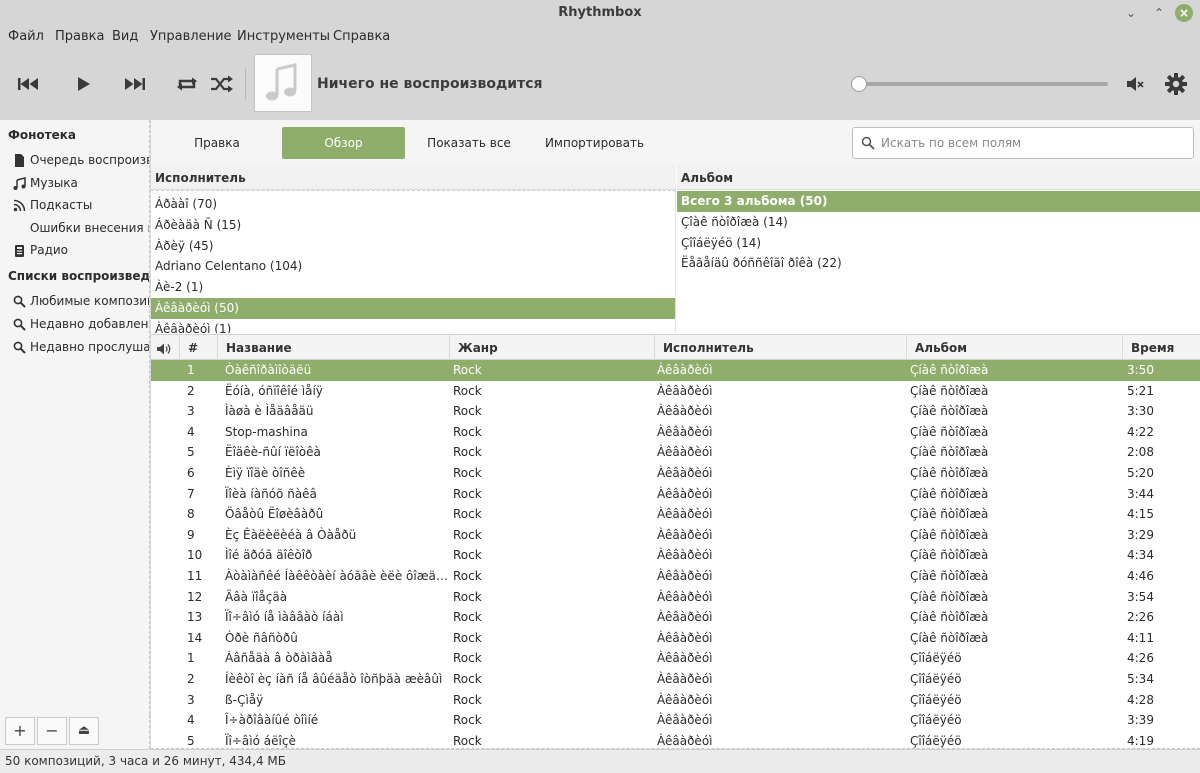 The image size is (1200, 773). Describe the element at coordinates (52, 731) in the screenshot. I see `remove-playlist-button: −` at that location.